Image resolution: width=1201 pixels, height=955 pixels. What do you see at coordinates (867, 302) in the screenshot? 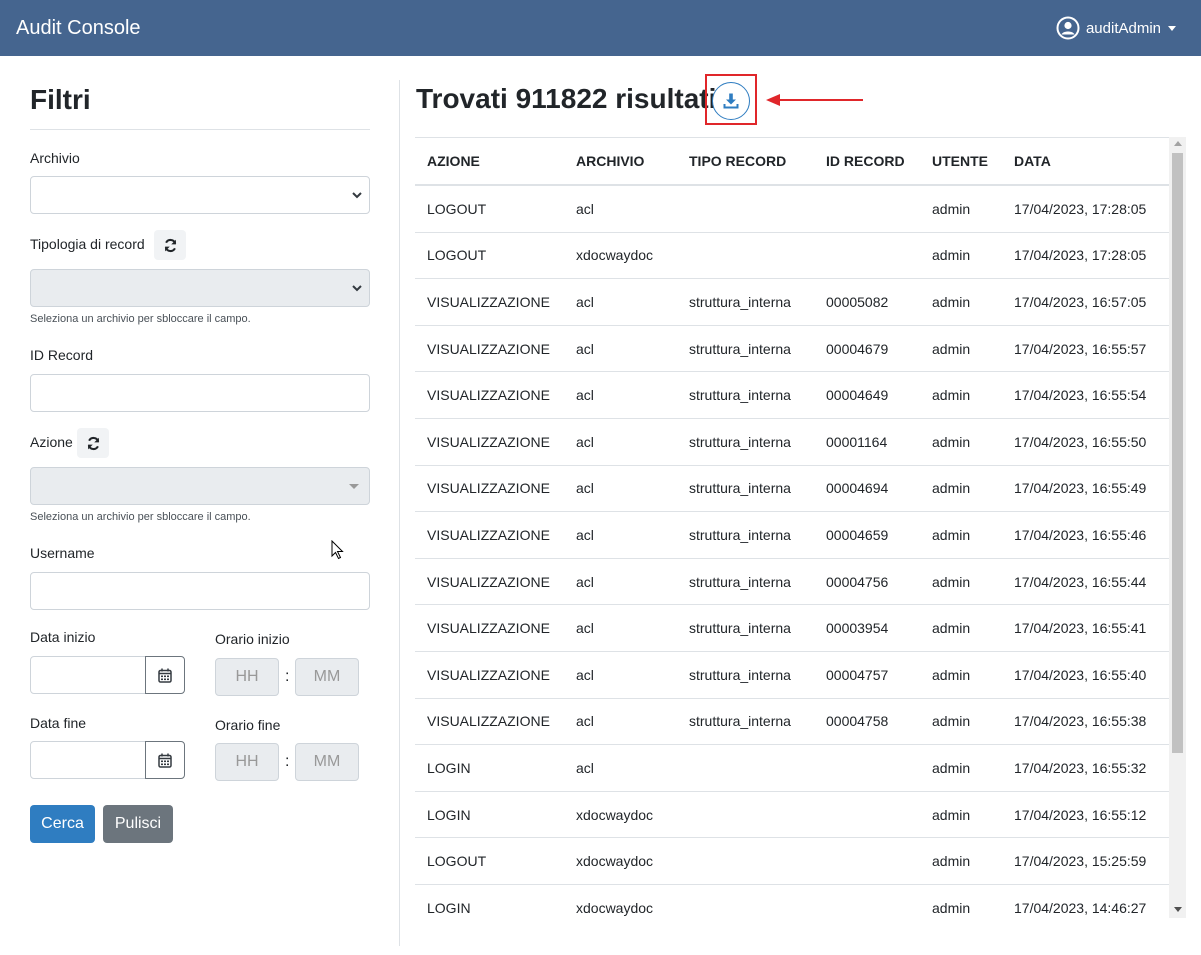
I see `cell-id-record: 00005082` at bounding box center [867, 302].